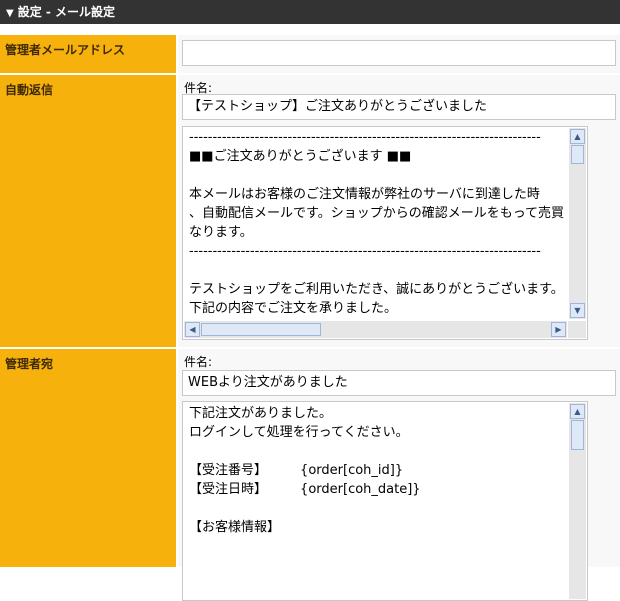 Image resolution: width=620 pixels, height=601 pixels. Describe the element at coordinates (221, 232) in the screenshot. I see `body-line: なります。` at that location.